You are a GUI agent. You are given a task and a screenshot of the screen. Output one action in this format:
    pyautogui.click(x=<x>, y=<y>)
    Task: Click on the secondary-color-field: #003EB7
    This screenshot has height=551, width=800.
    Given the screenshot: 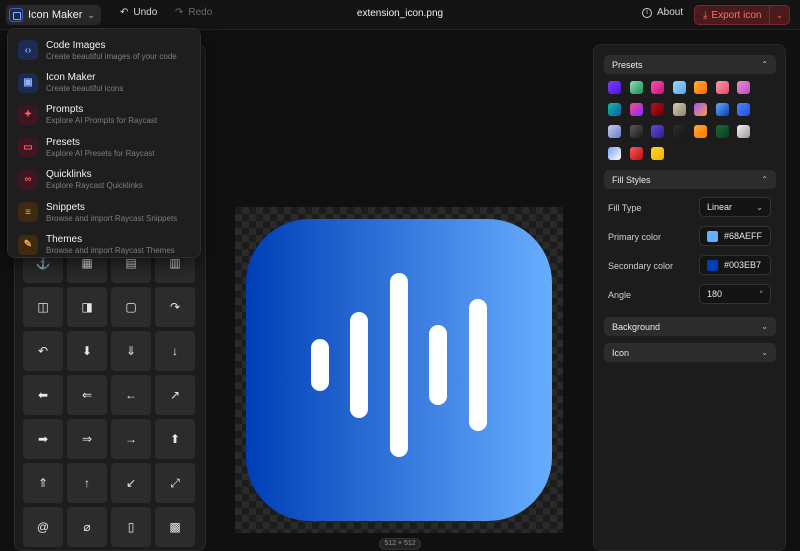 What is the action you would take?
    pyautogui.click(x=735, y=265)
    